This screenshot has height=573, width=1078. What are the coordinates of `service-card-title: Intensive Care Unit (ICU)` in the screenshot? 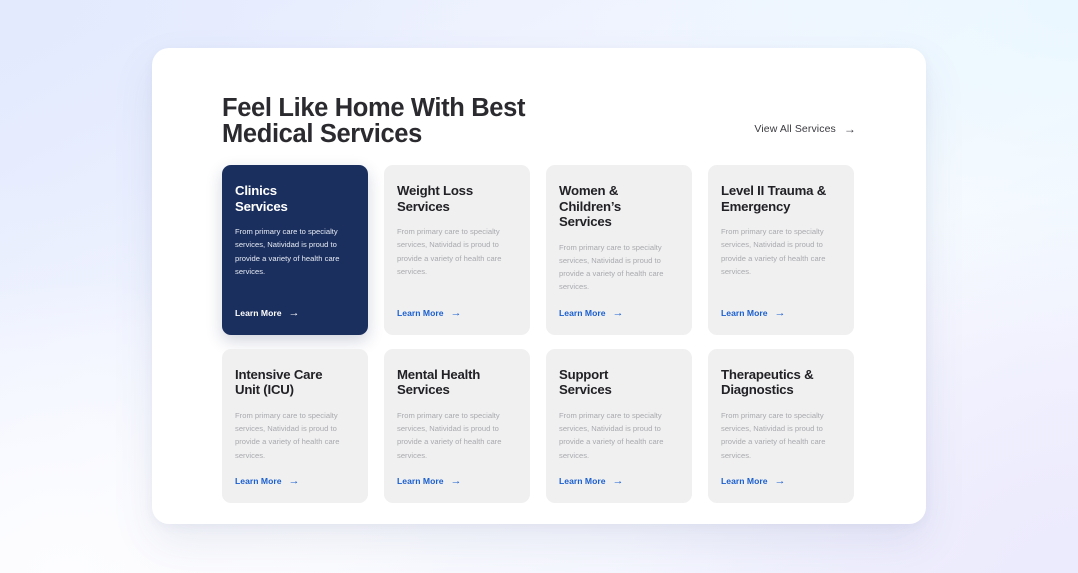 It's located at (279, 382).